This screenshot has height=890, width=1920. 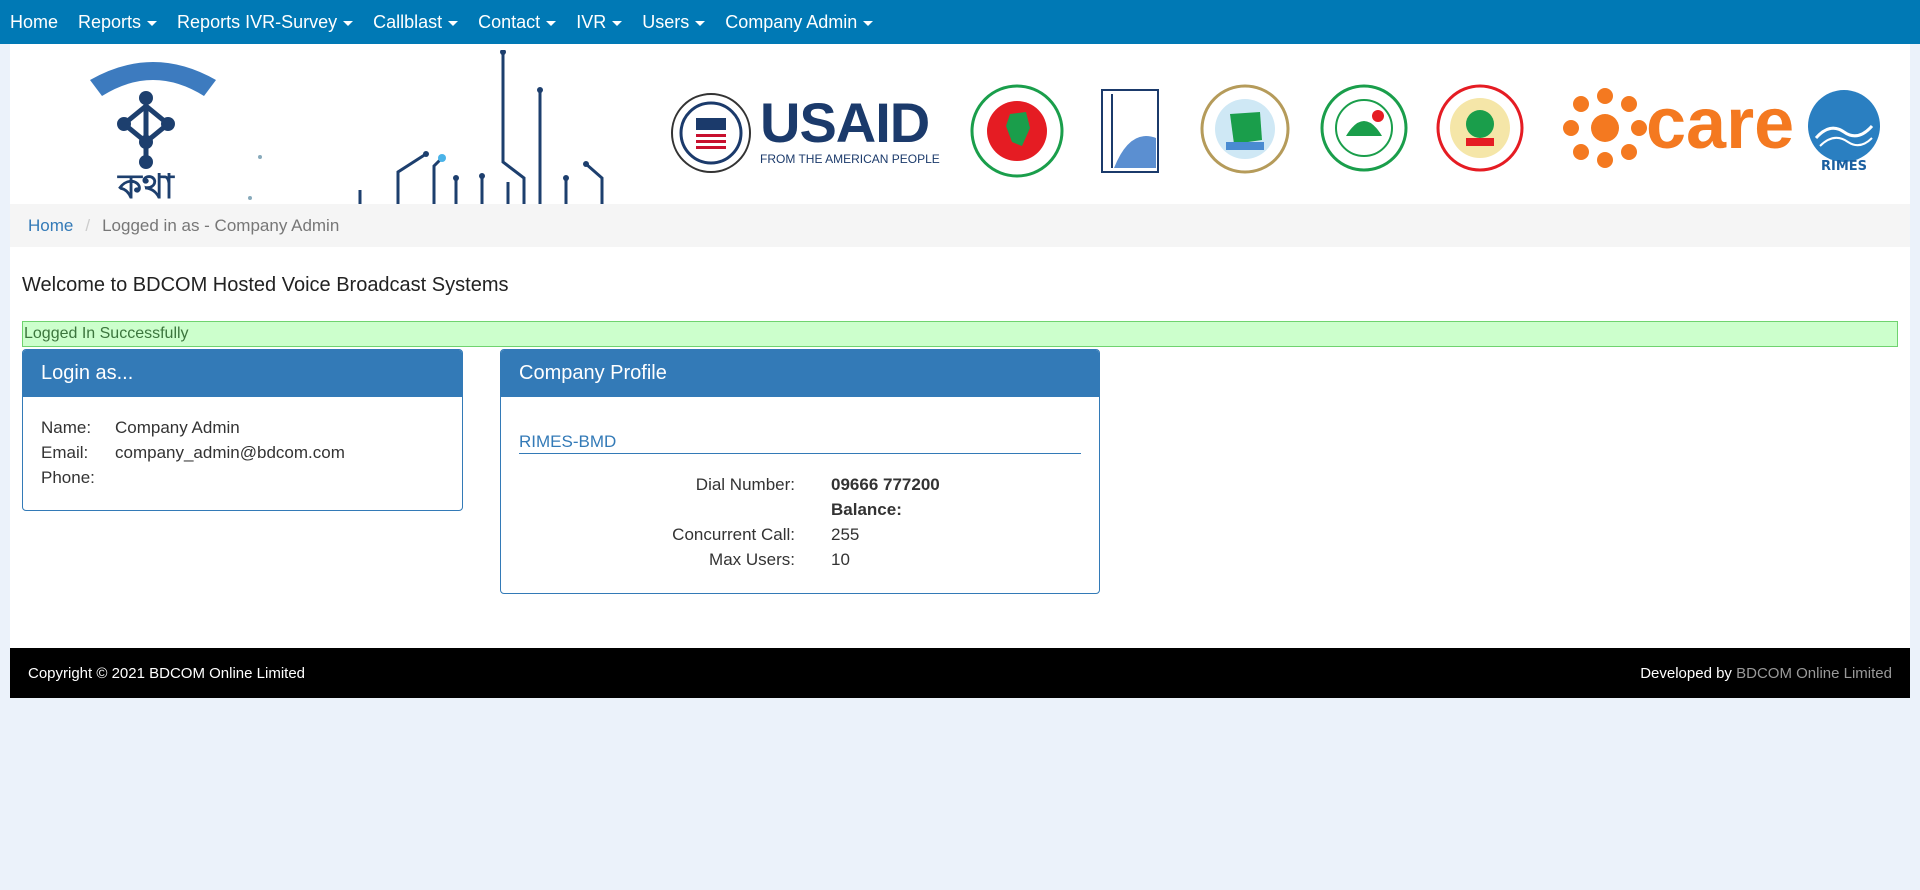 What do you see at coordinates (666, 21) in the screenshot?
I see `nav-users-label: Users` at bounding box center [666, 21].